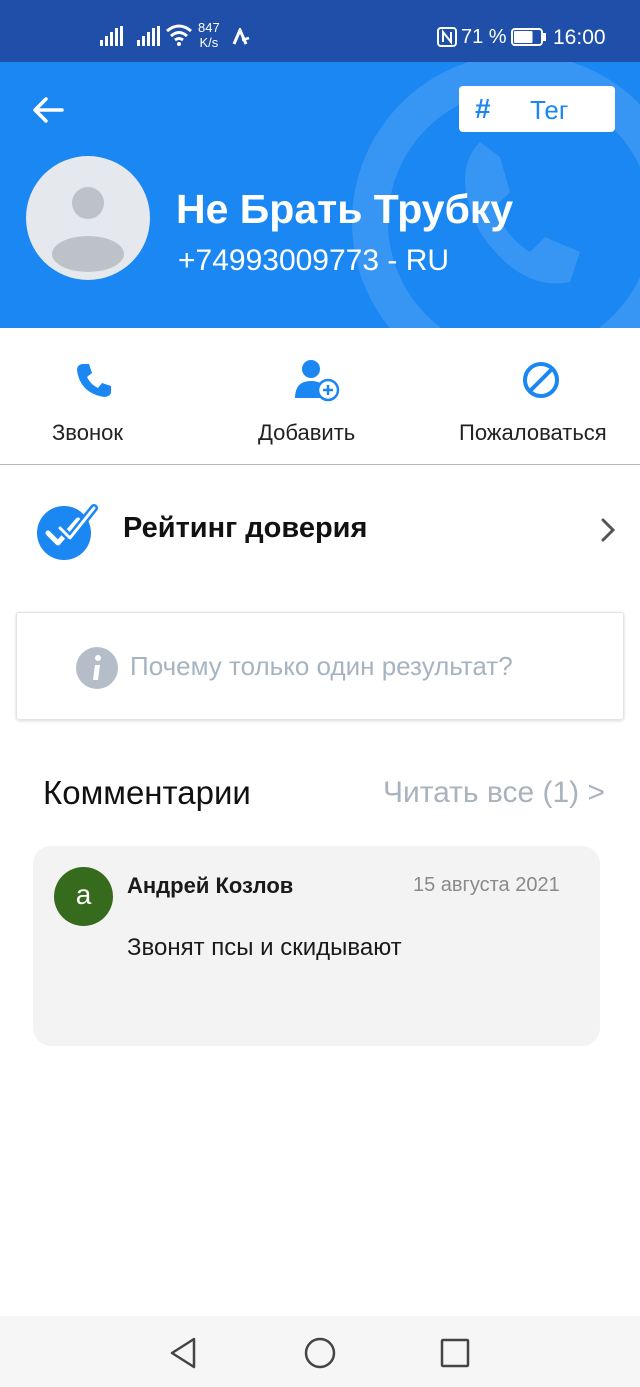 The image size is (640, 1387). I want to click on trust-rating-row: Рейтинг доверия, so click(320, 532).